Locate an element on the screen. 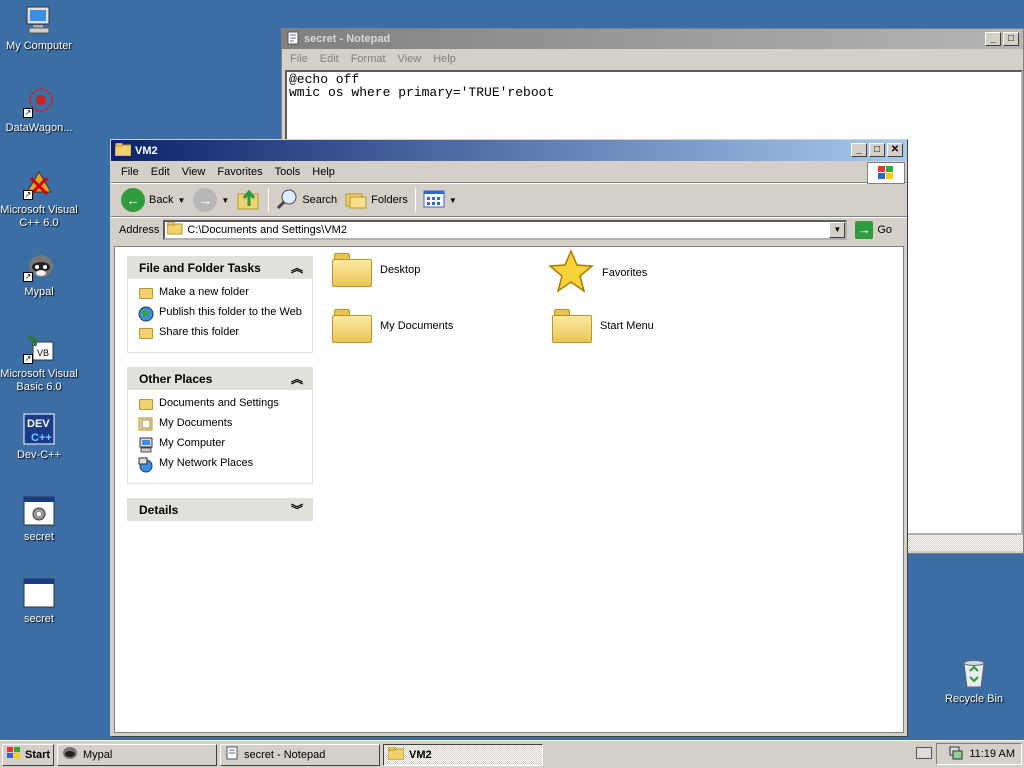 This screenshot has width=1024, height=768. forward-button: → ▼ is located at coordinates (211, 200).